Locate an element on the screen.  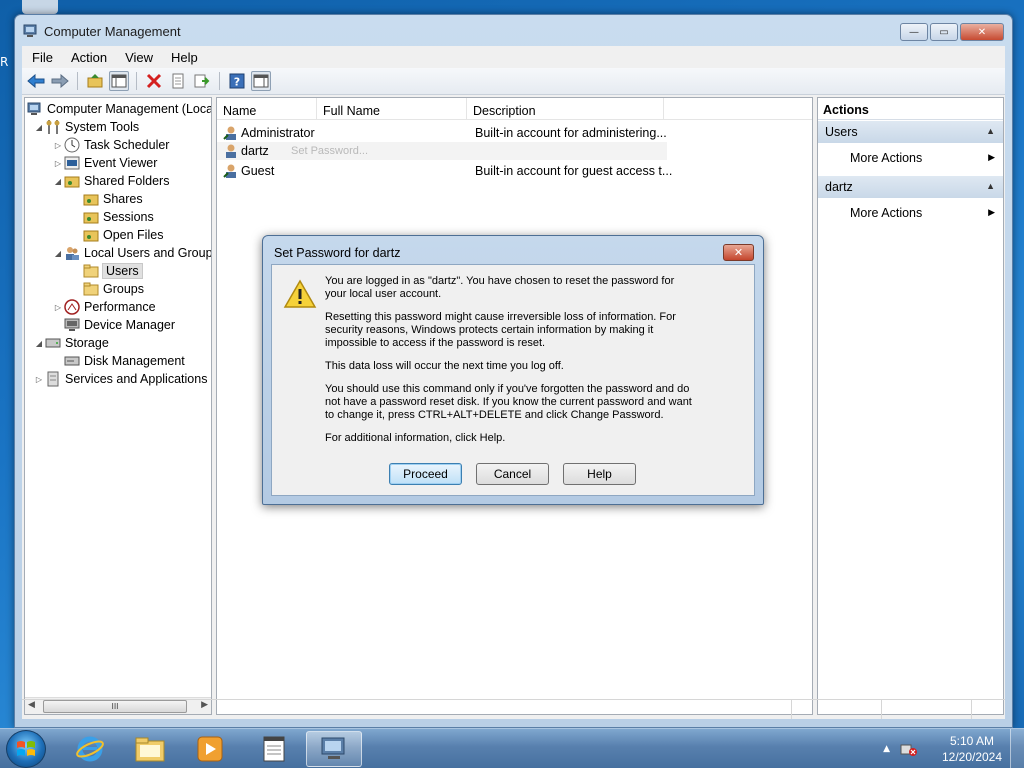
maximize-button: ▭ is located at coordinates (944, 32).